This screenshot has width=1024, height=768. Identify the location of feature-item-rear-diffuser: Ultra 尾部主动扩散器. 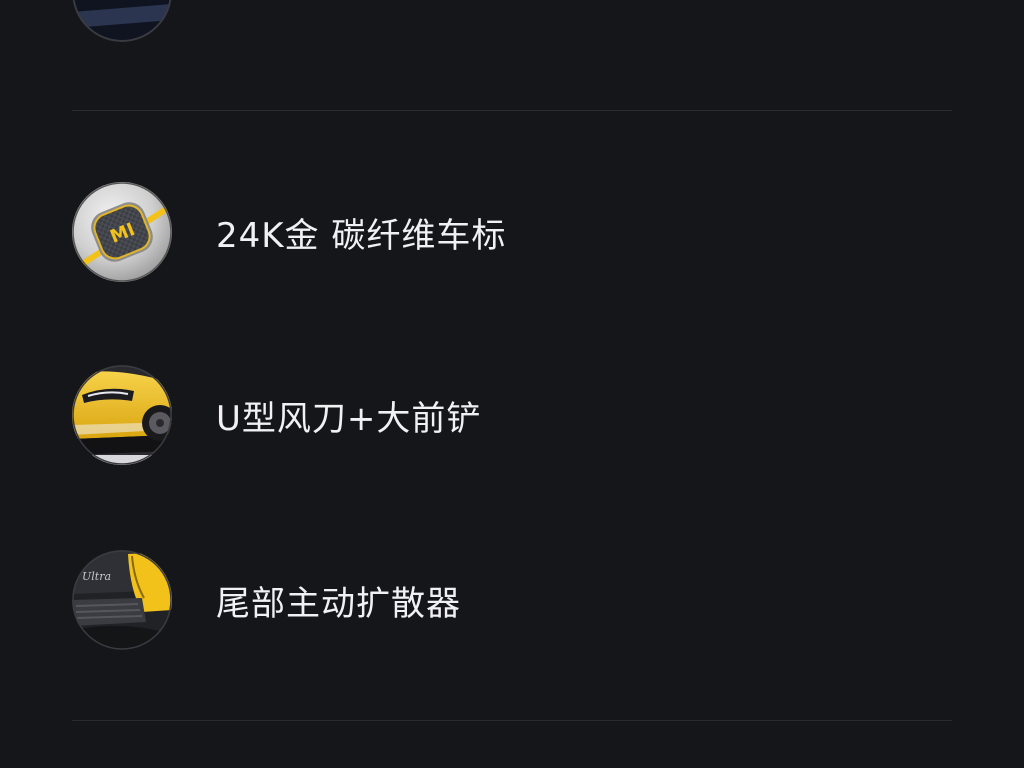
(266, 600).